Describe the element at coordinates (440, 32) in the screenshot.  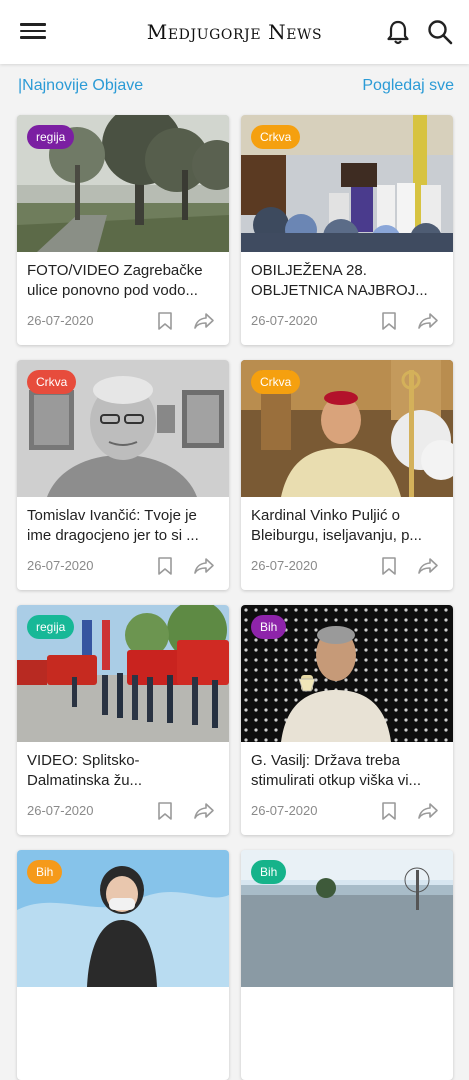
I see `search-icon` at that location.